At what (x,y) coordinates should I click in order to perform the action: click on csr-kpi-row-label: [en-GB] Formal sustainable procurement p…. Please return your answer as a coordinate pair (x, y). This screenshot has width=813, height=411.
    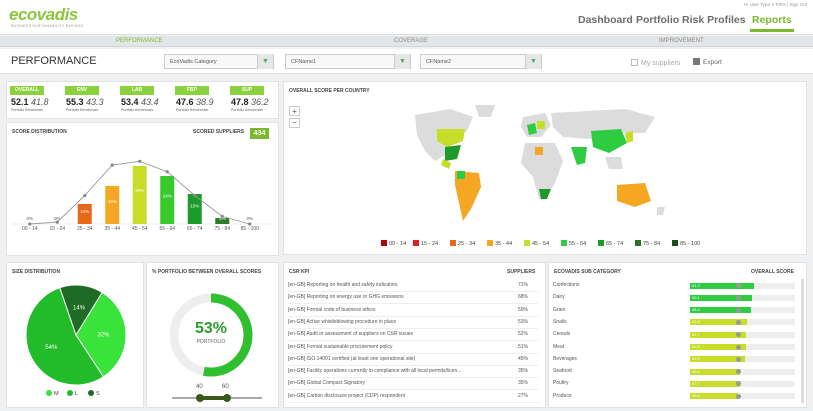
    Looking at the image, I should click on (340, 347).